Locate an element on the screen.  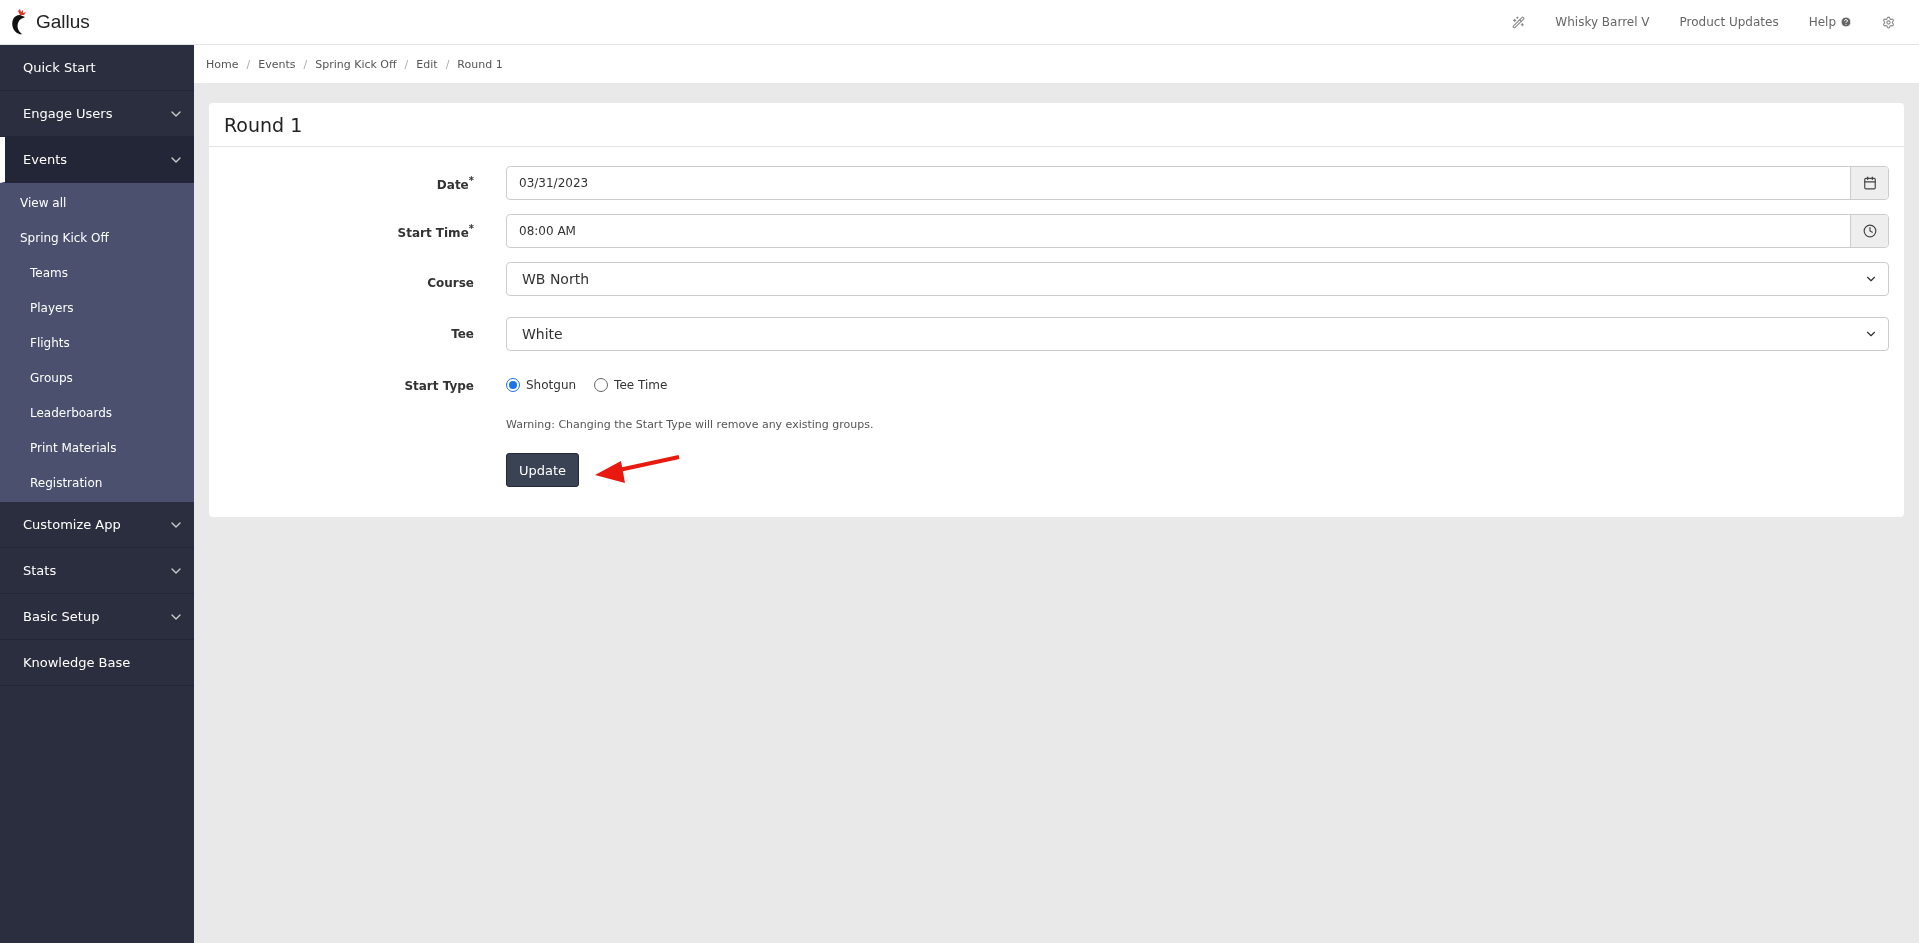
header-link: Product Updates is located at coordinates (1729, 22).